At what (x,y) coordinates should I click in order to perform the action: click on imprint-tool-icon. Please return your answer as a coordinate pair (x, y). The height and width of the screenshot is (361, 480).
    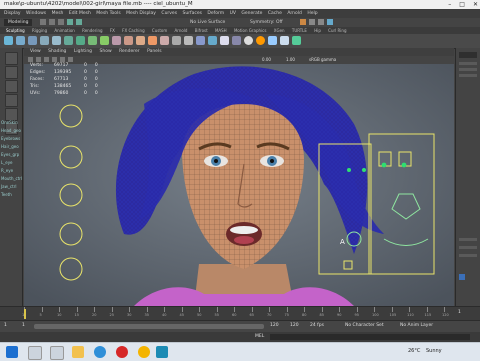
    Looking at the image, I should click on (116, 40).